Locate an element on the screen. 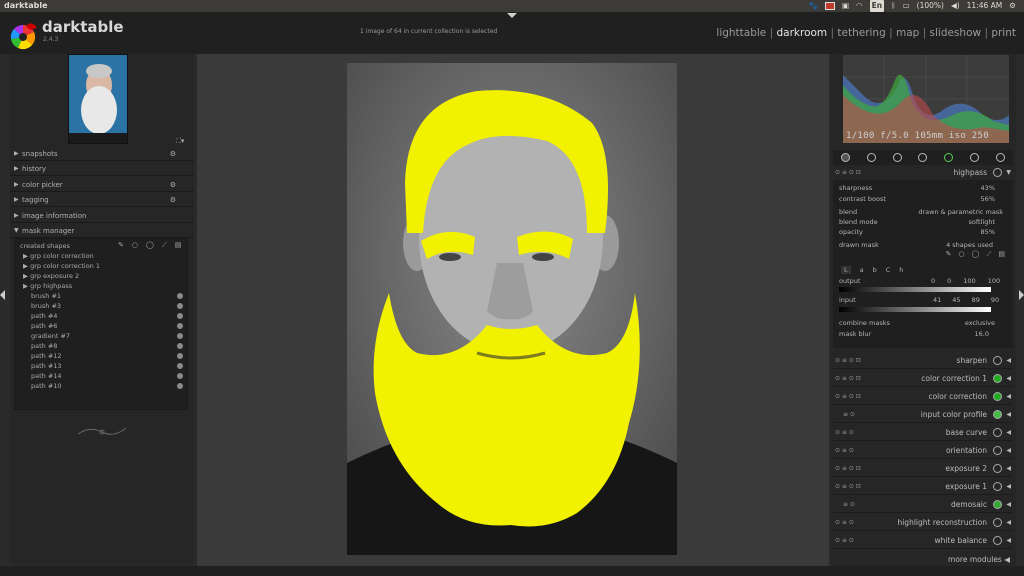  settings-gear-icon: ⚙ is located at coordinates (1012, 6).